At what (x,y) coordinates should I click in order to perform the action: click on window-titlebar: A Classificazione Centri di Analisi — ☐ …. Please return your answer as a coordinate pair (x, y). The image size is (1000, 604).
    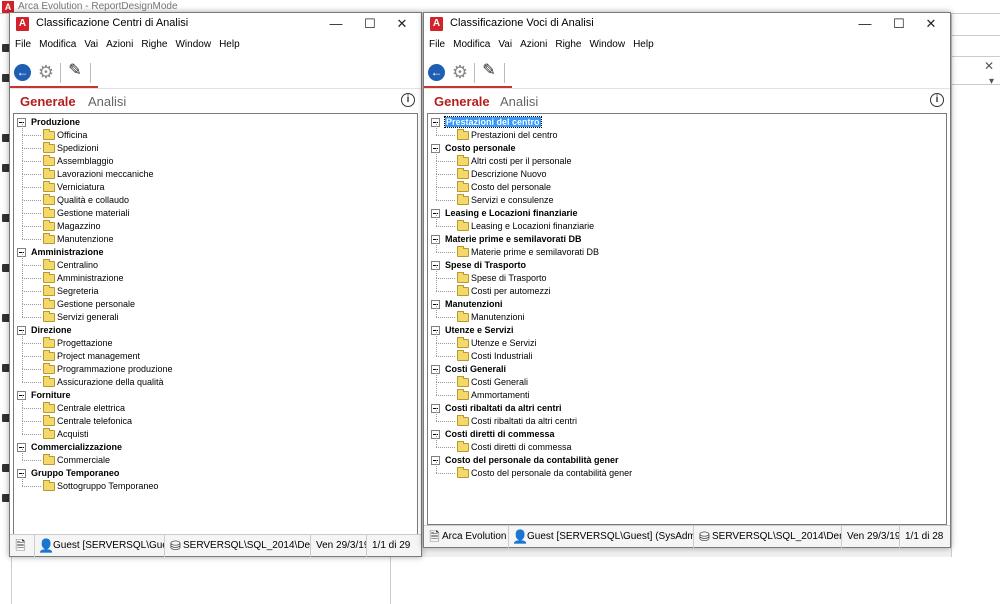
    Looking at the image, I should click on (215, 24).